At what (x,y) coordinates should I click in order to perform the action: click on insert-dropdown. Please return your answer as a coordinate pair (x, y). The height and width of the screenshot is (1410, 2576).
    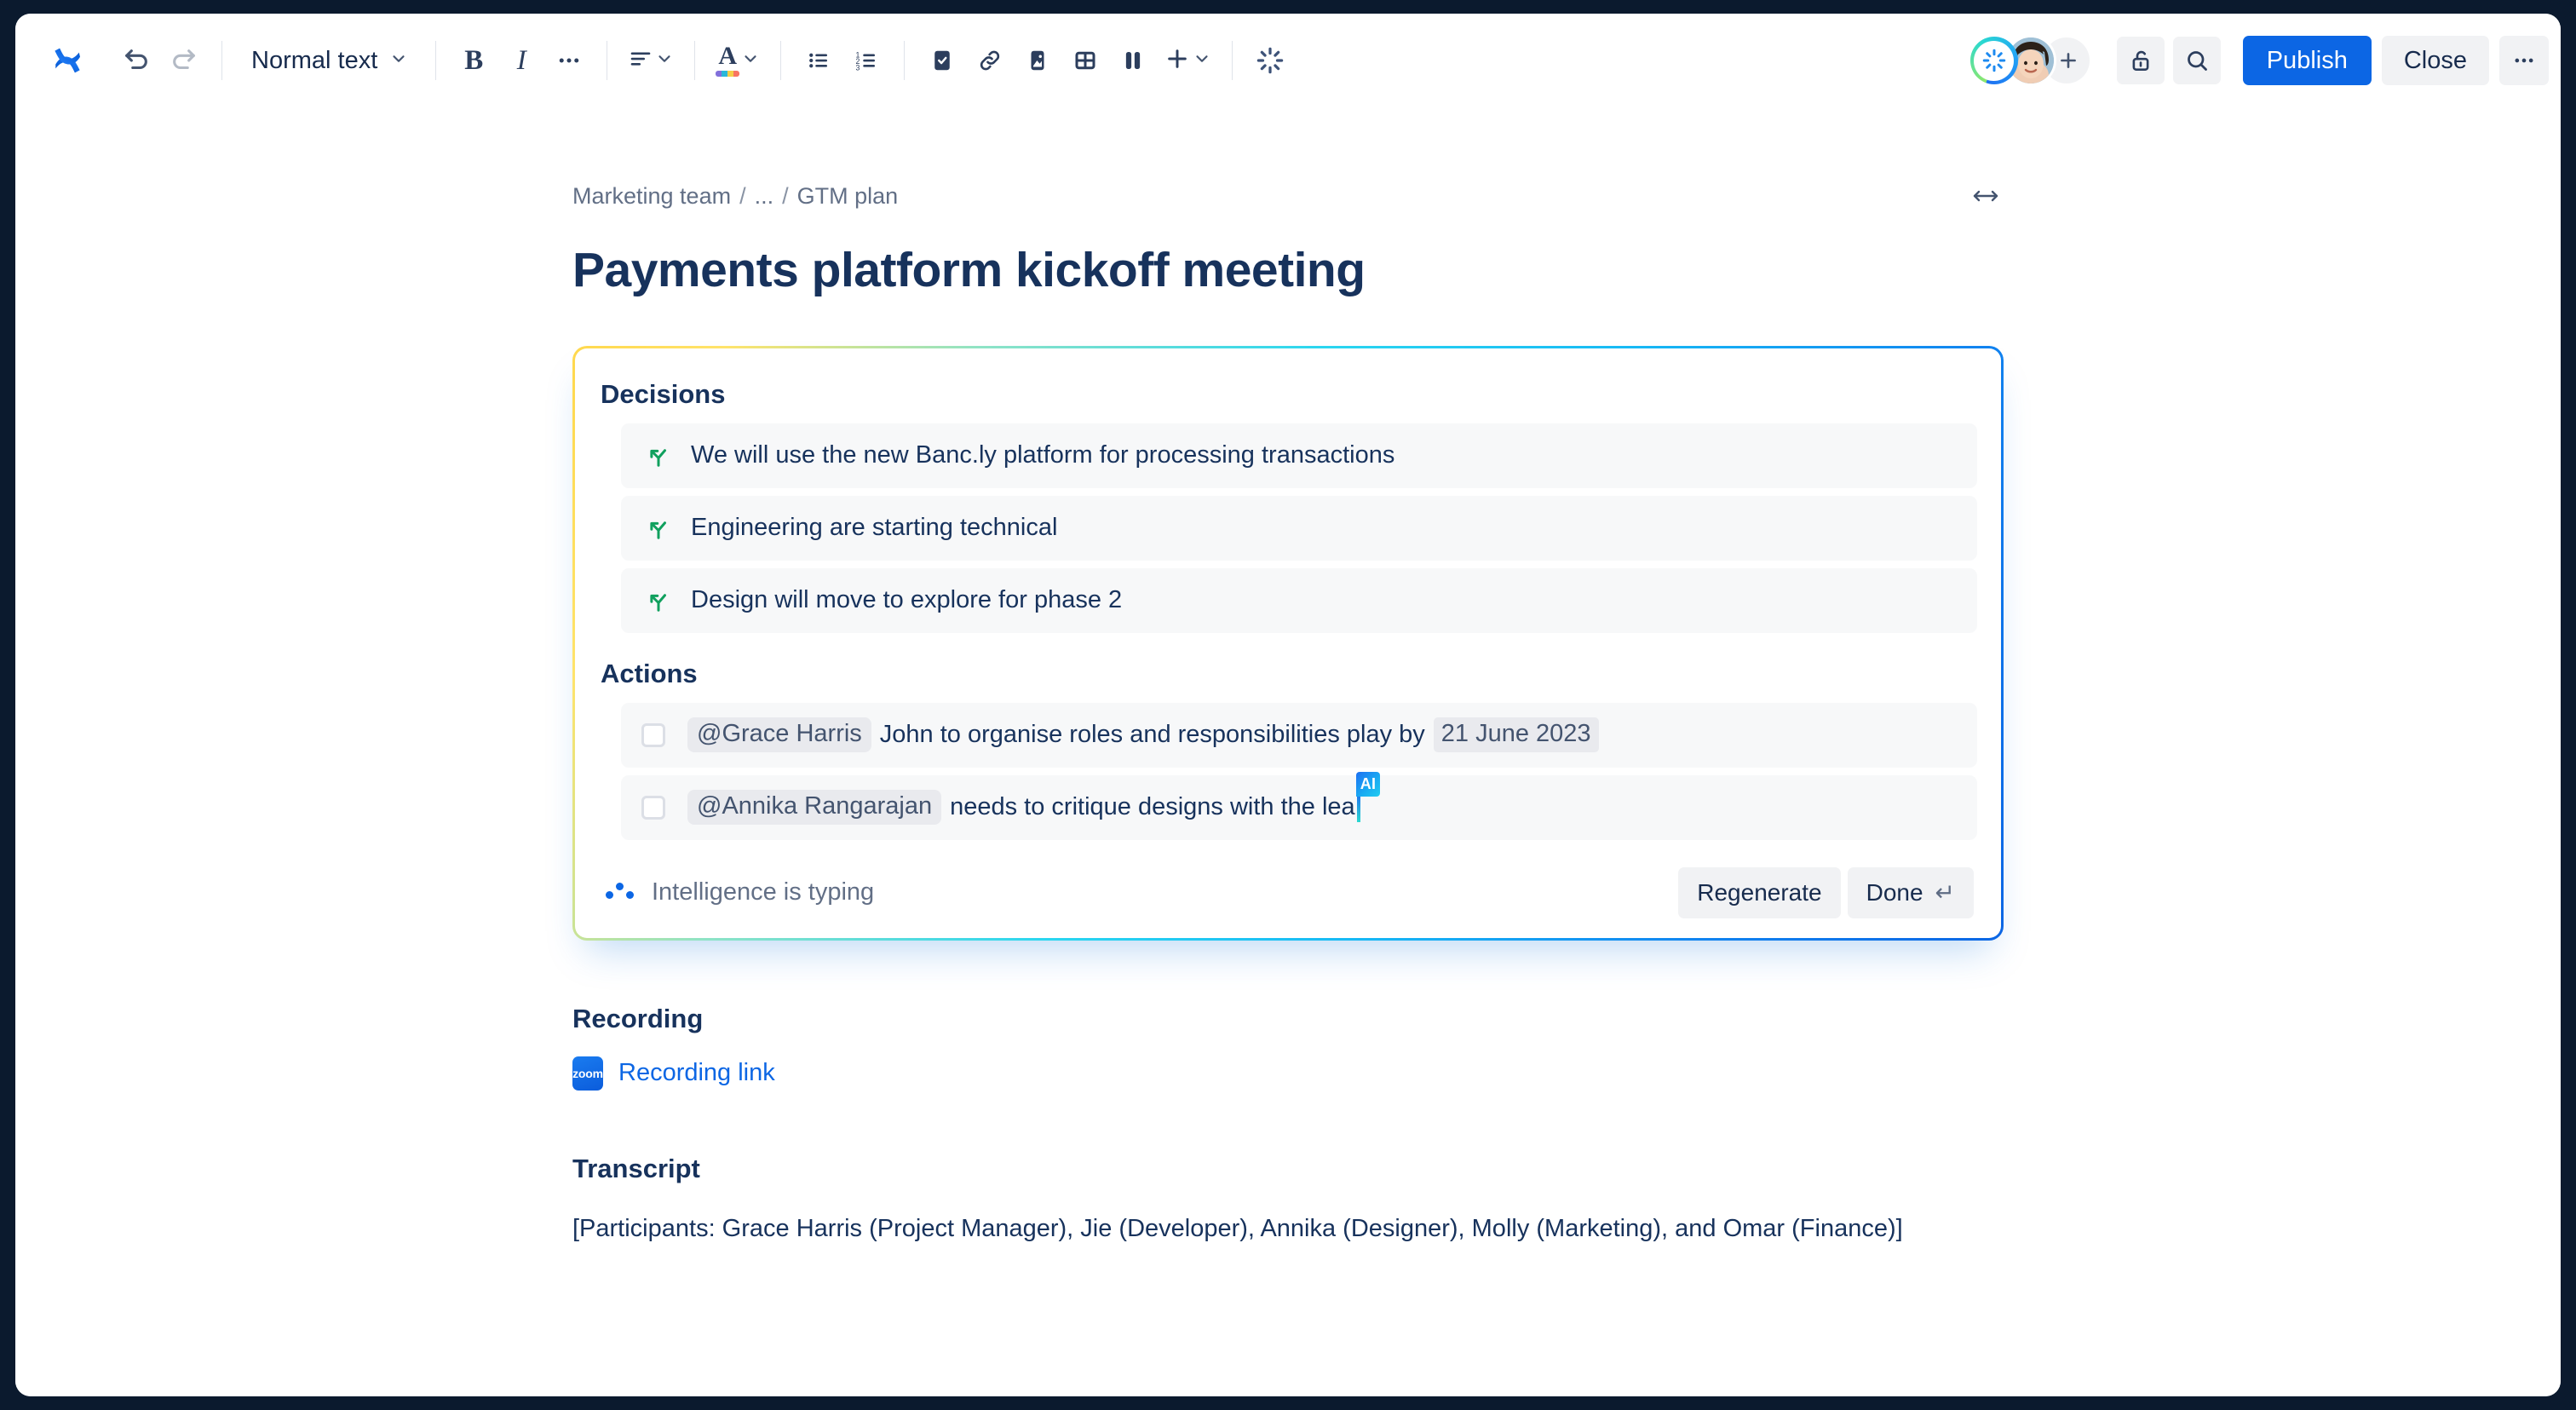
    Looking at the image, I should click on (1188, 60).